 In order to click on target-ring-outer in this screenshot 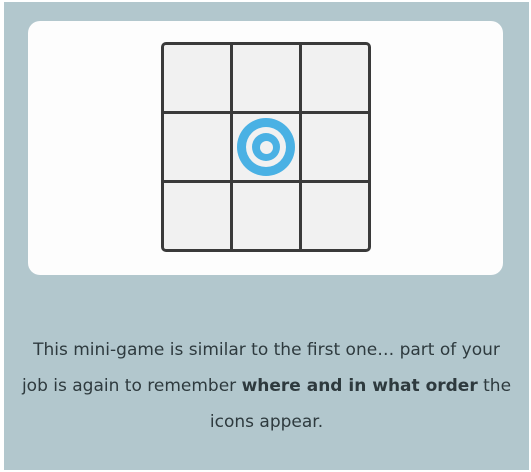, I will do `click(266, 147)`.